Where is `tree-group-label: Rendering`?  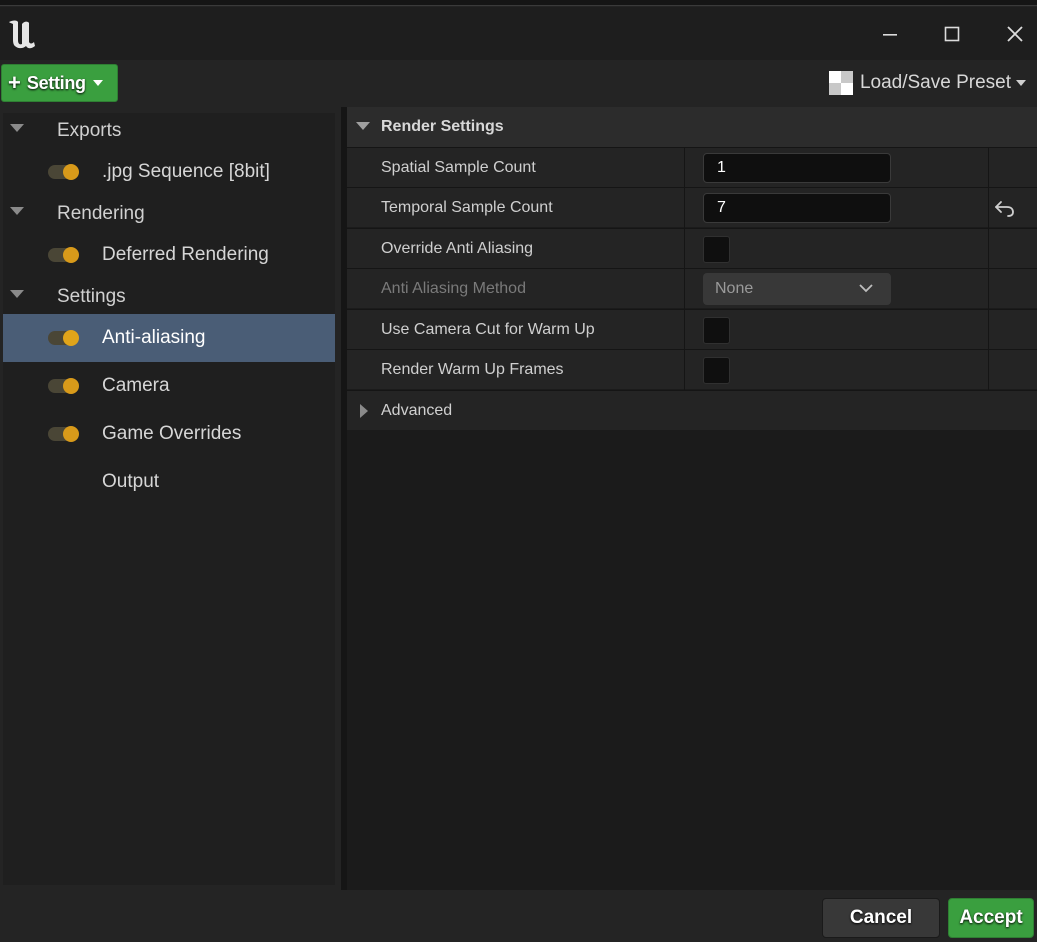
tree-group-label: Rendering is located at coordinates (101, 213).